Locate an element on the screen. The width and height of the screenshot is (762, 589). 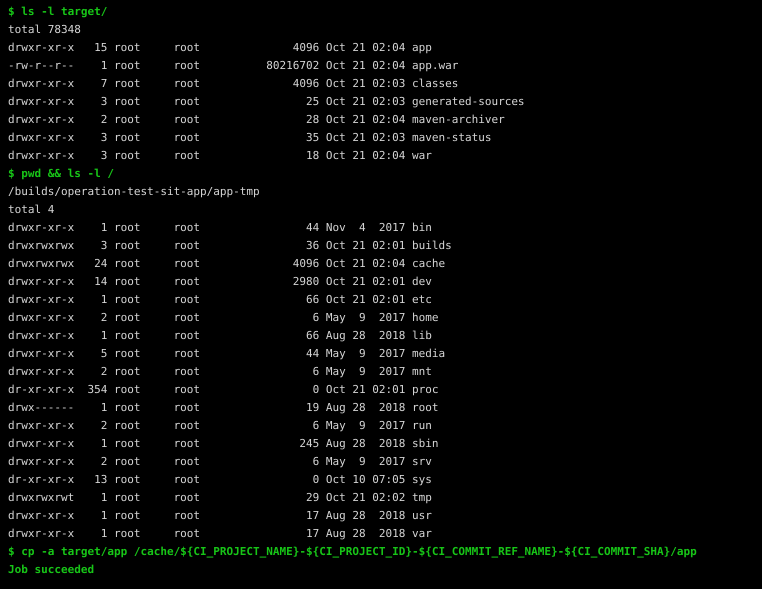
output-line: drwx------ 1 root root 19 Aug 28 2018 root is located at coordinates (223, 408).